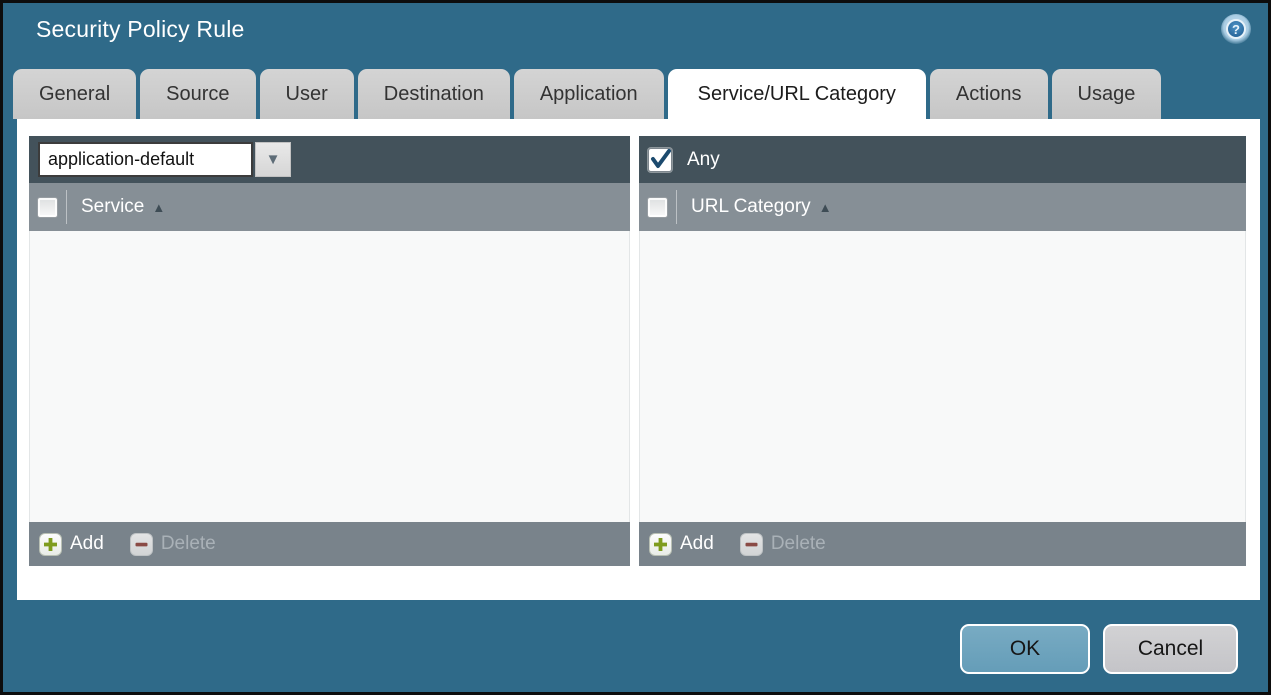 The width and height of the screenshot is (1271, 695). Describe the element at coordinates (306, 94) in the screenshot. I see `tab-user: User` at that location.